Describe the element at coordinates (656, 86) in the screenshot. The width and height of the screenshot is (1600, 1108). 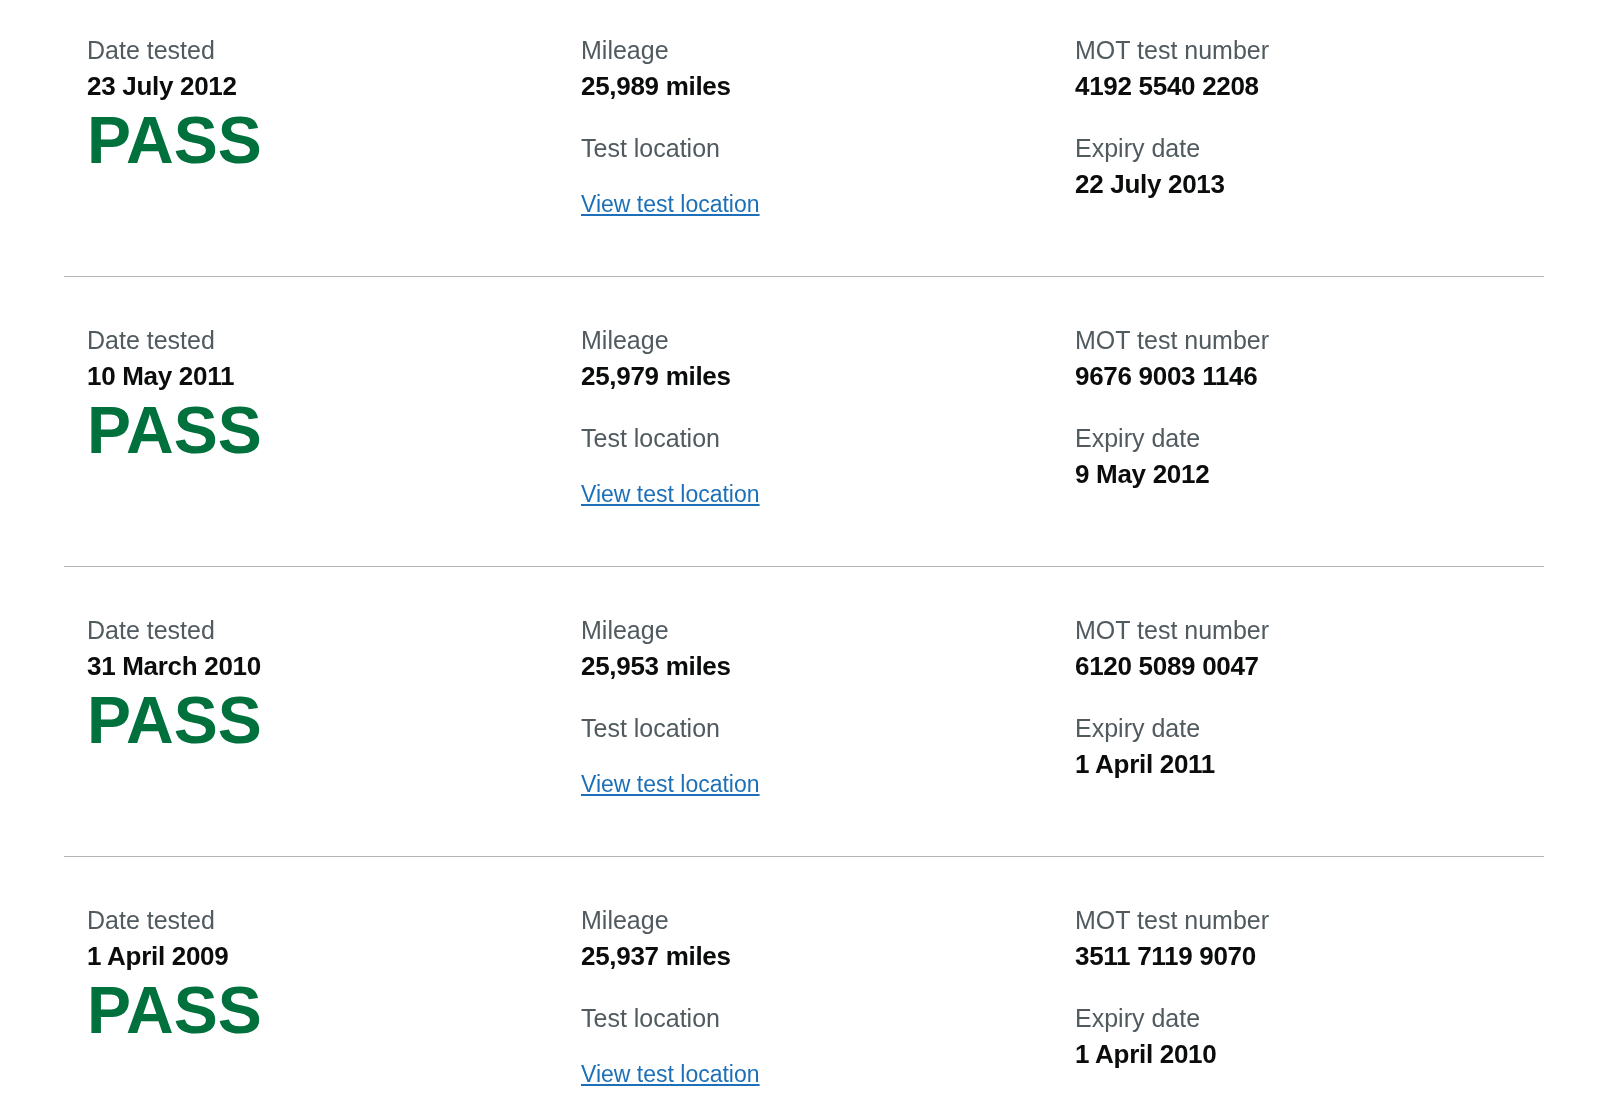
I see `field-value: 25,989 miles` at that location.